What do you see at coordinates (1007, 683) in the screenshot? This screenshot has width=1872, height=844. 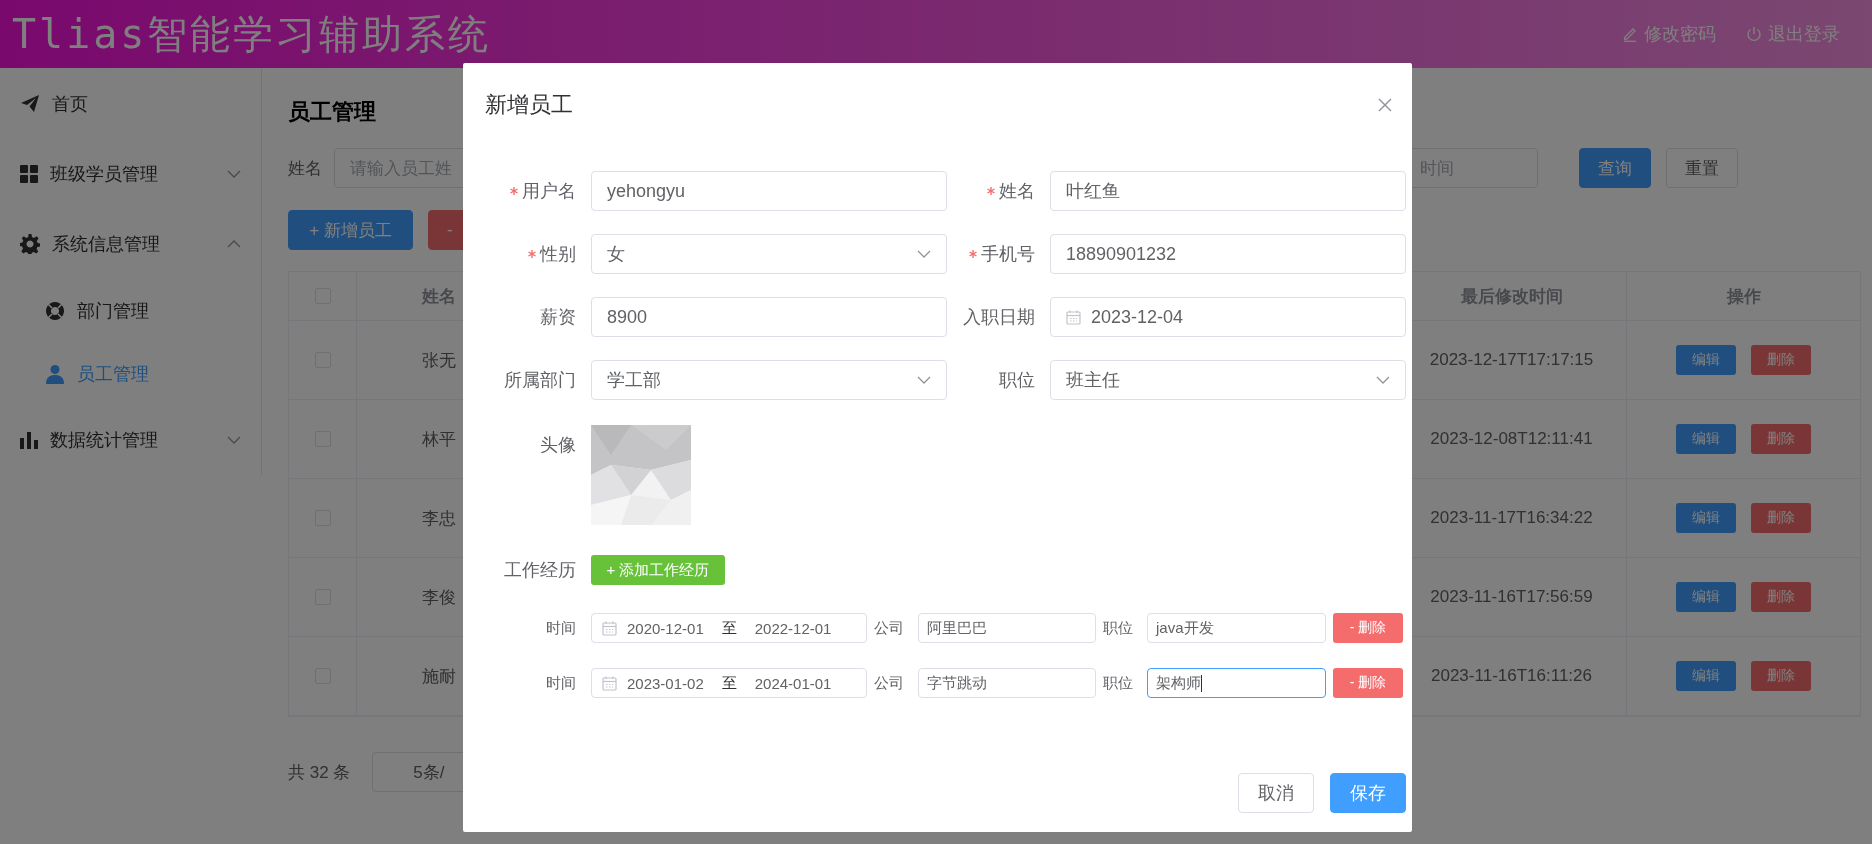 I see `input-field: 字节跳动` at bounding box center [1007, 683].